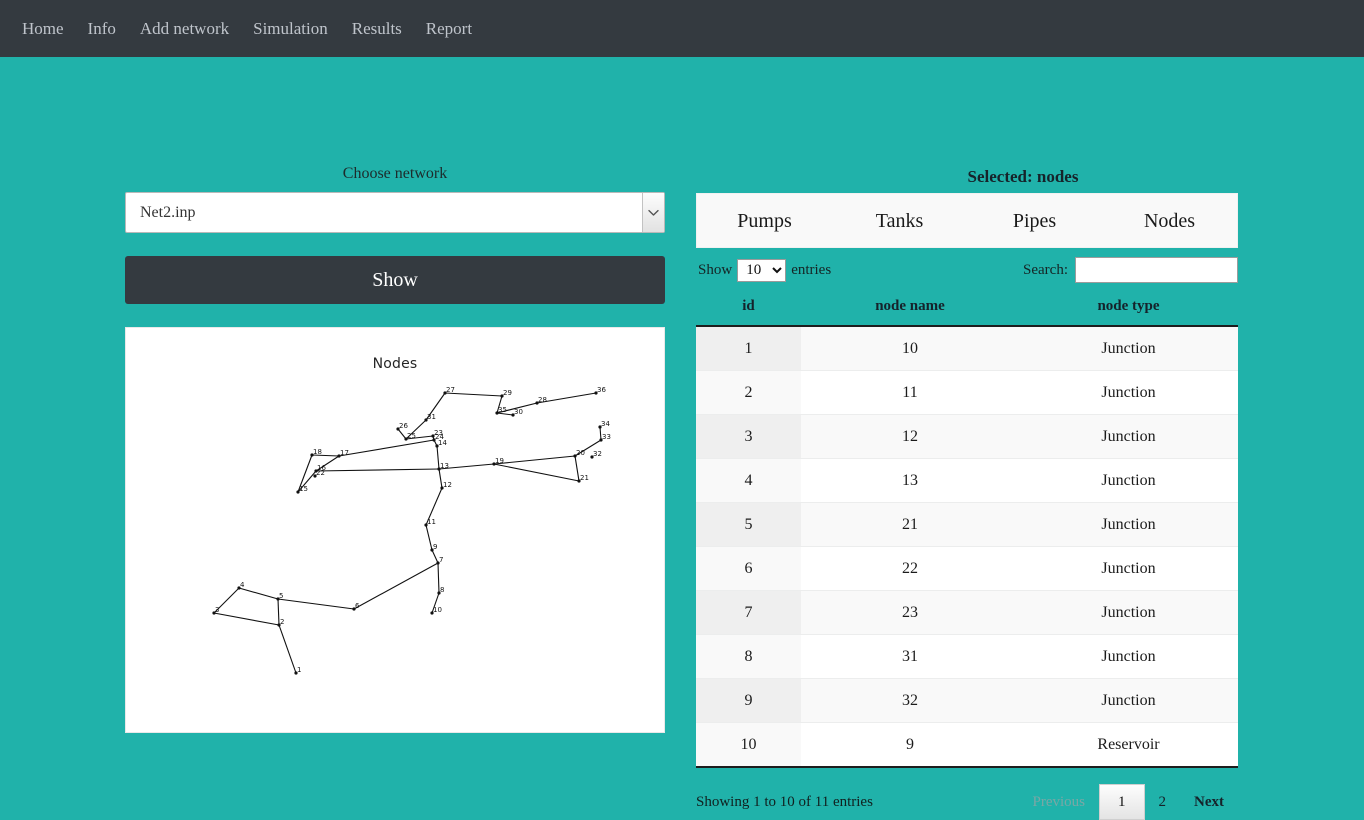  I want to click on table-row: 10 9 Reservoir, so click(967, 745).